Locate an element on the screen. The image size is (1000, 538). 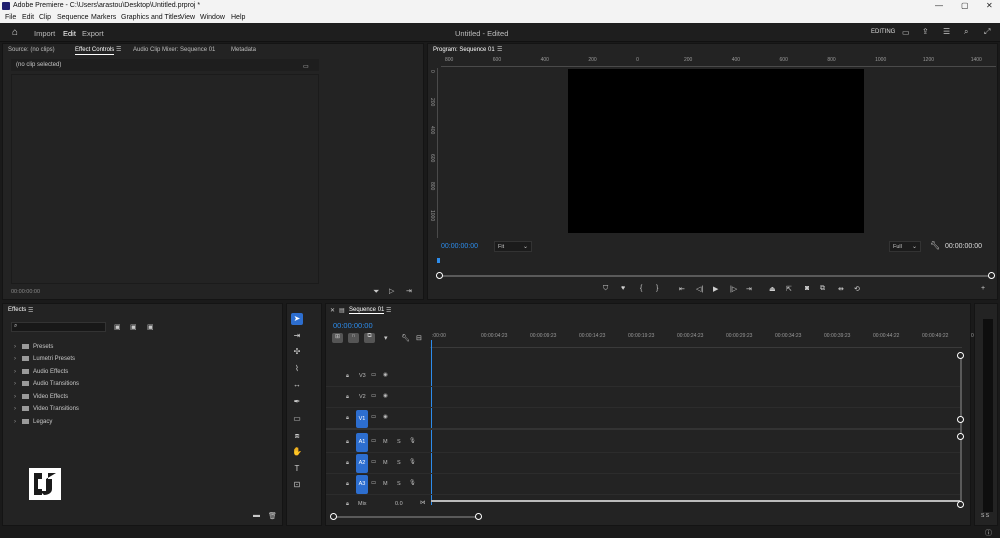
lift-icon: ⏏ is located at coordinates (772, 289).